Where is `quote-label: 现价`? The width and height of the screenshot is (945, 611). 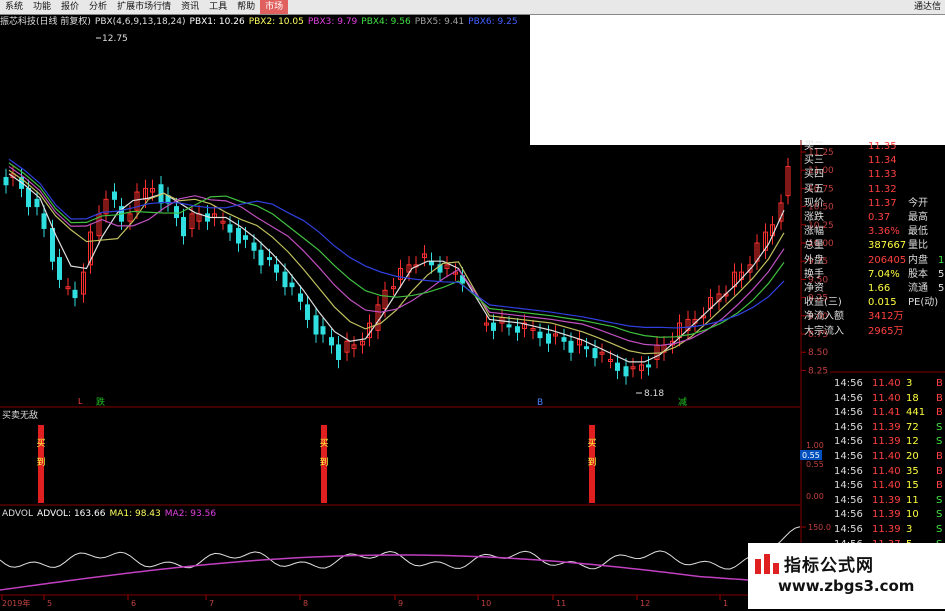
quote-label: 现价 is located at coordinates (814, 203).